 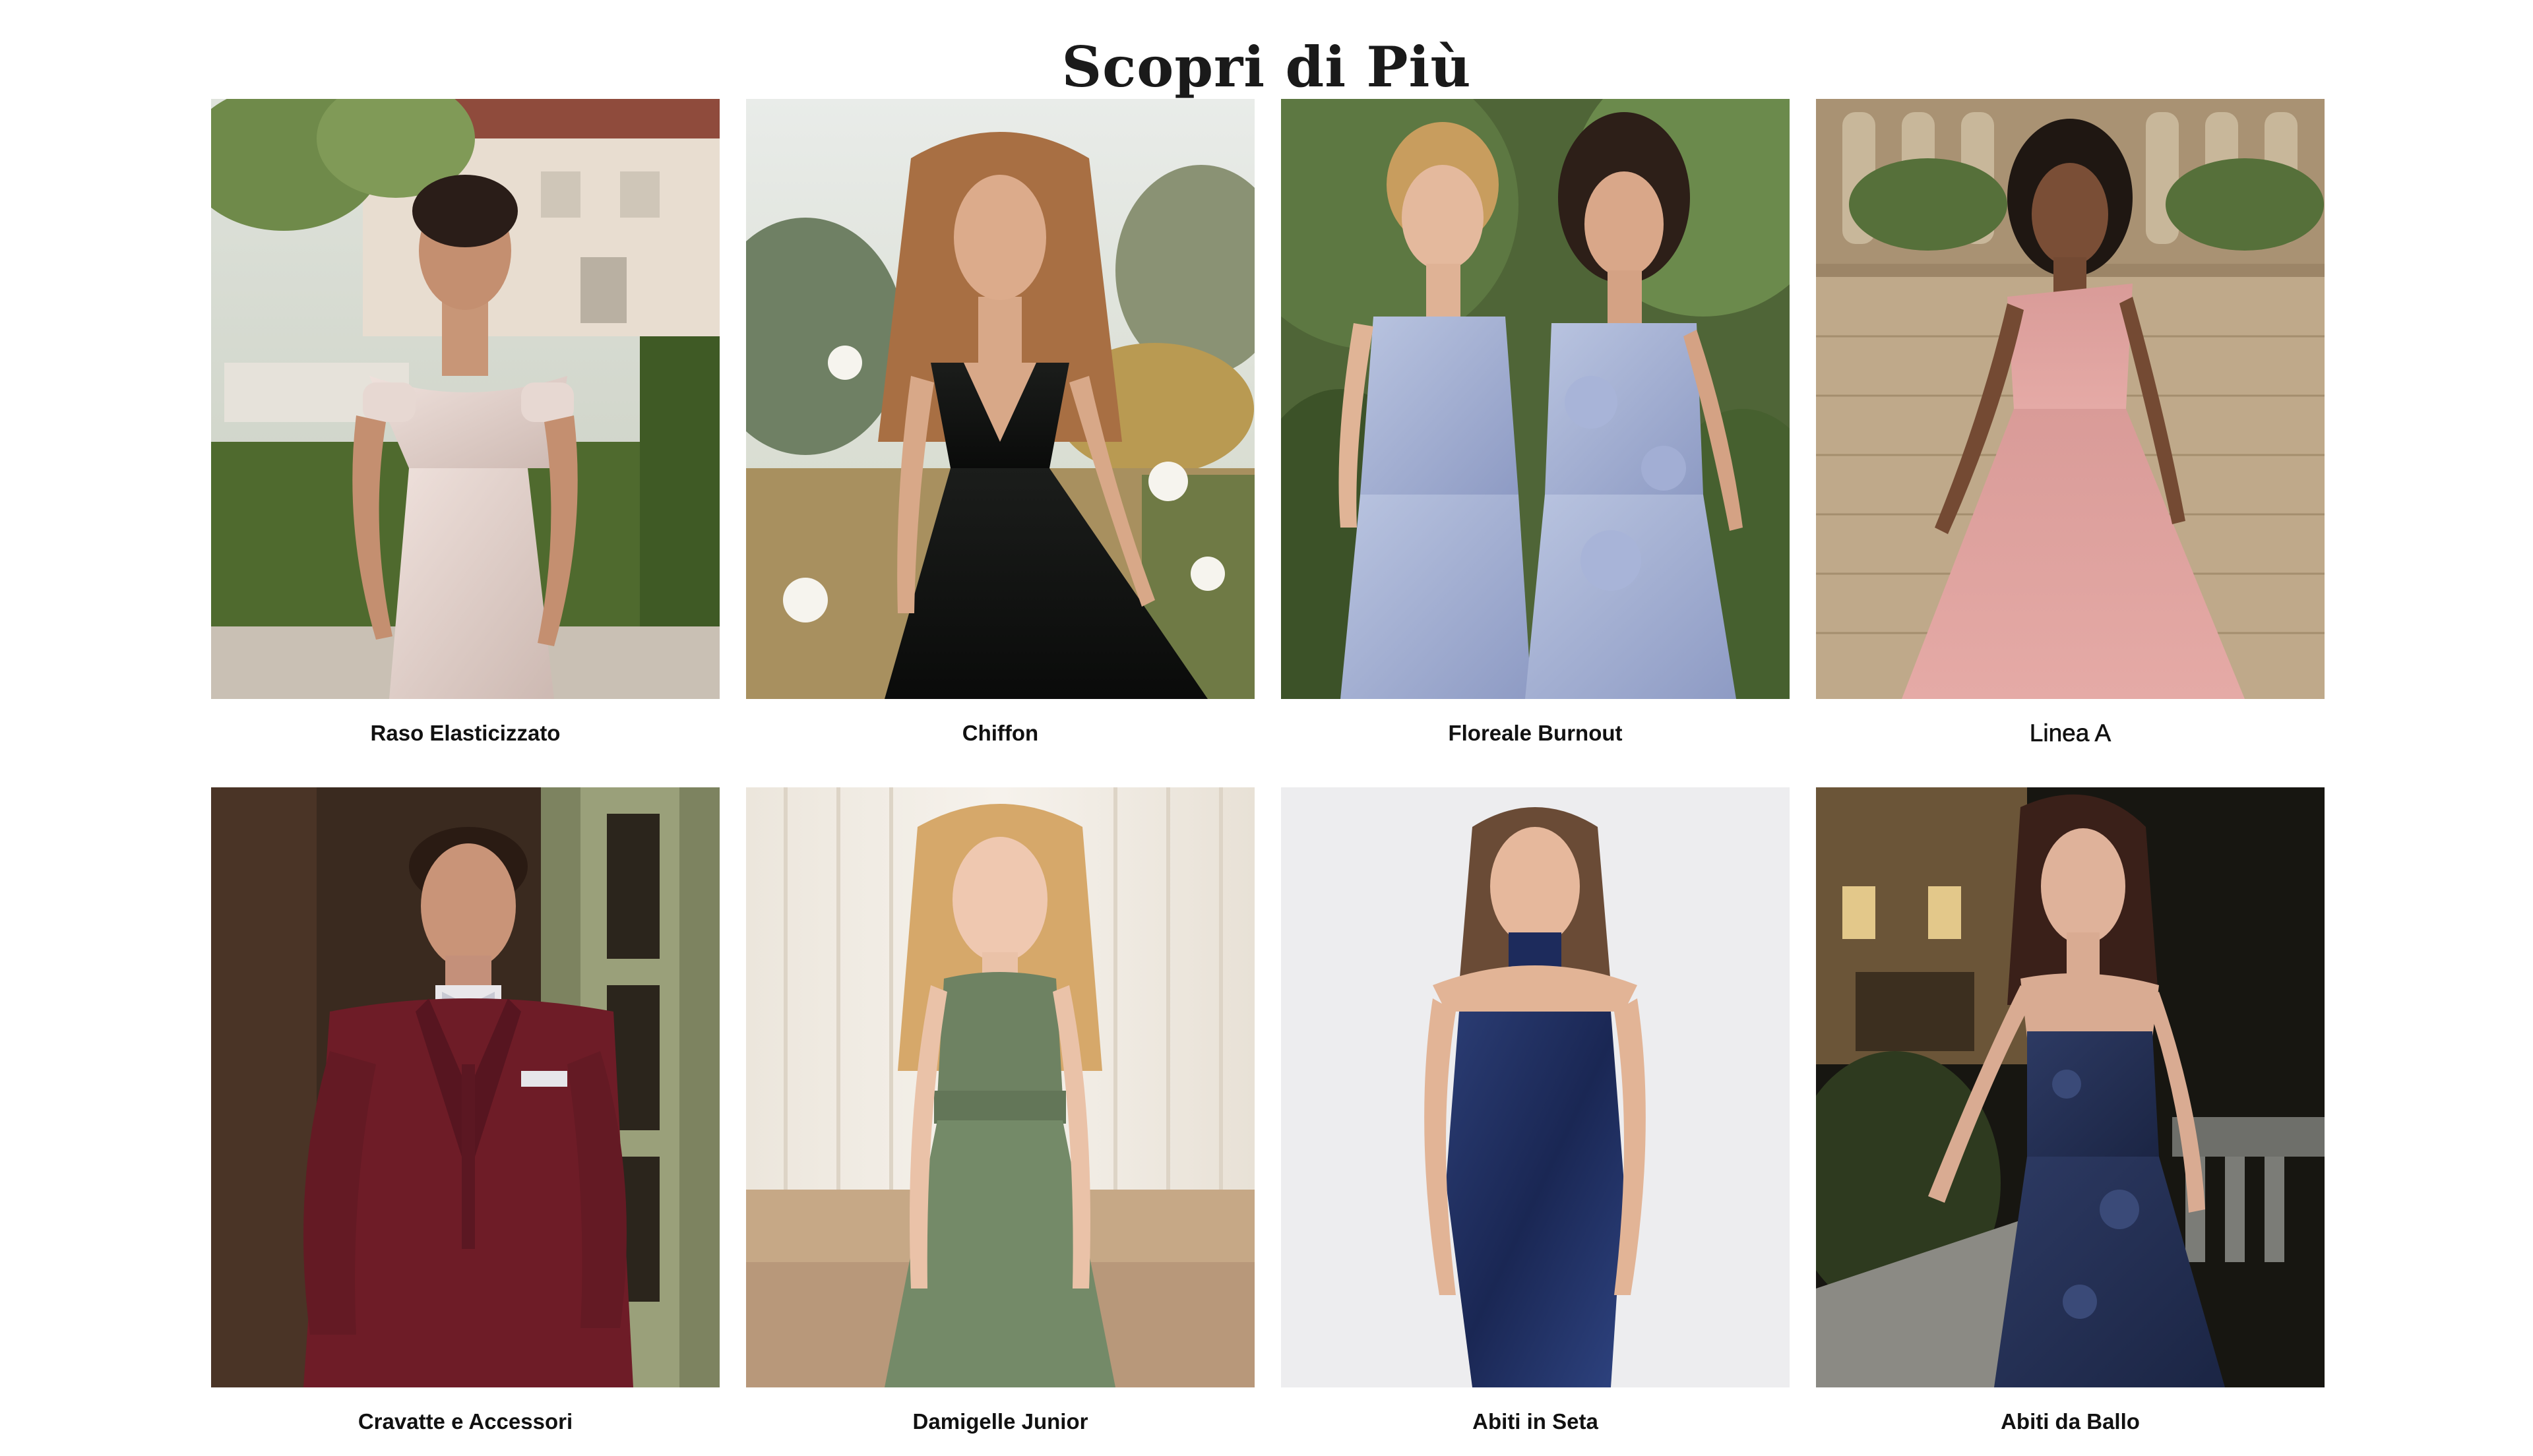 I want to click on category-image-damigelle-junior, so click(x=1000, y=1087).